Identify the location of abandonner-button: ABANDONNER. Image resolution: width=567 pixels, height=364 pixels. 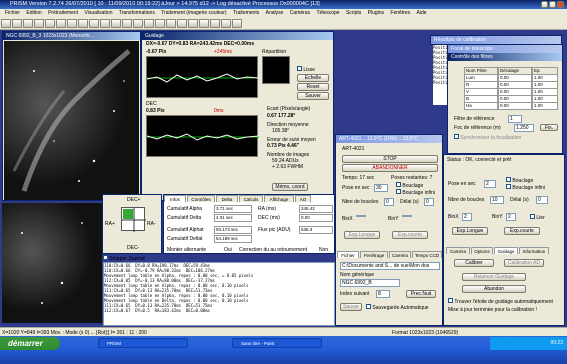
(390, 168).